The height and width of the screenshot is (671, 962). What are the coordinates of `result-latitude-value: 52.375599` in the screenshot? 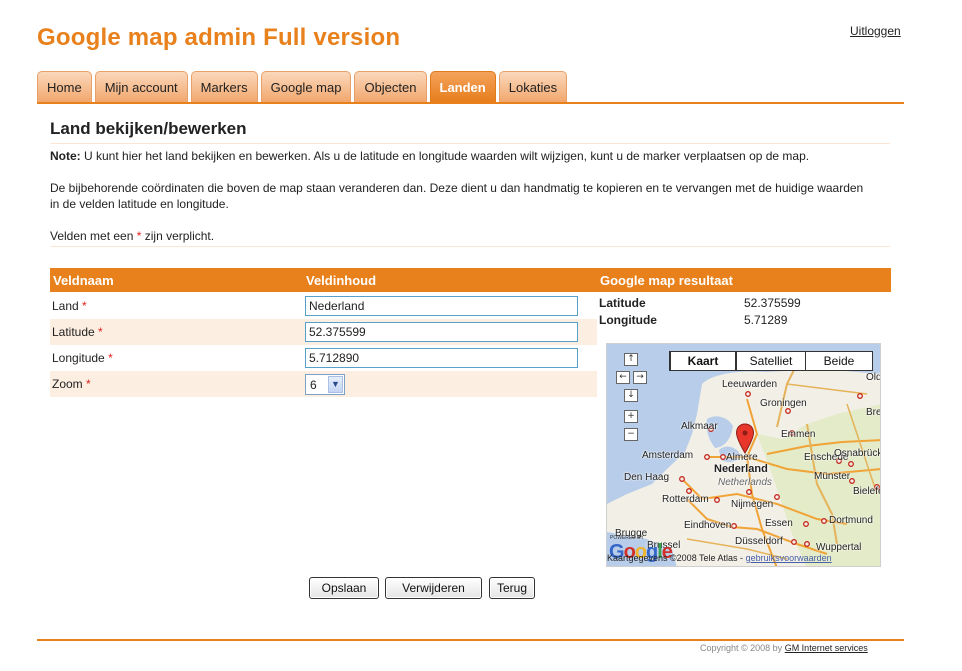 It's located at (772, 303).